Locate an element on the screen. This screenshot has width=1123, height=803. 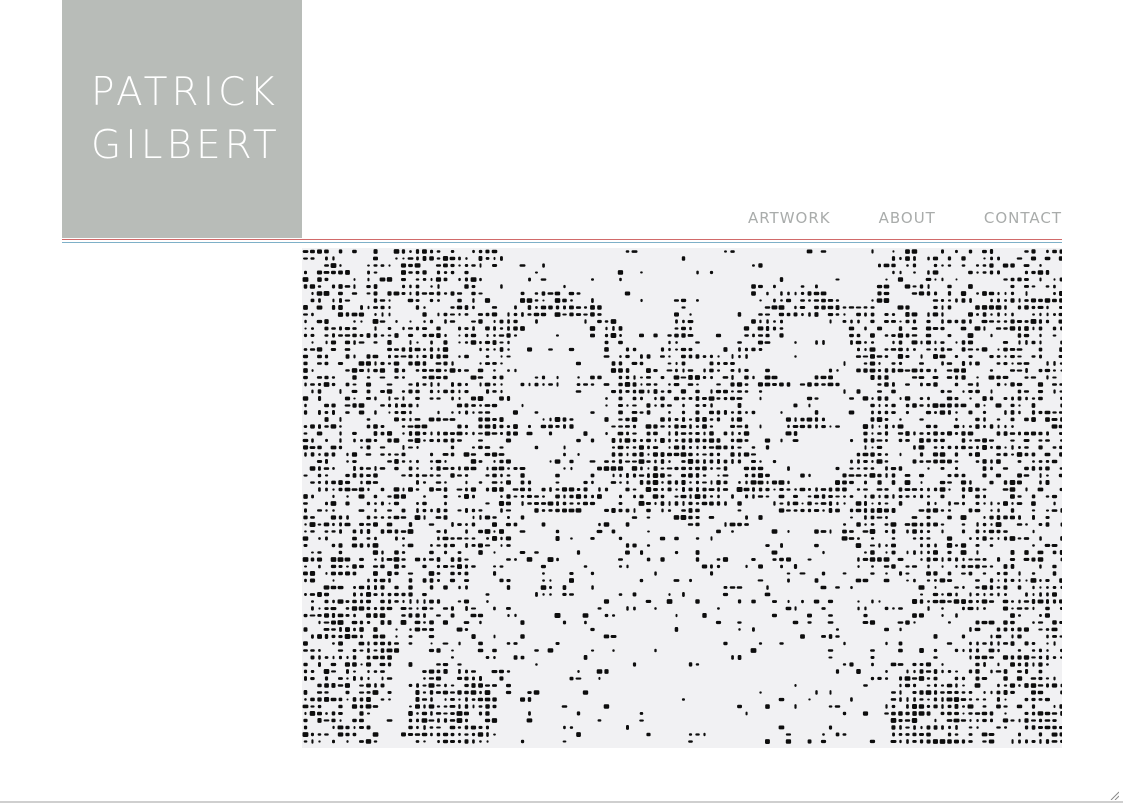
site-logo: PATRICK GILBERT is located at coordinates (186, 119).